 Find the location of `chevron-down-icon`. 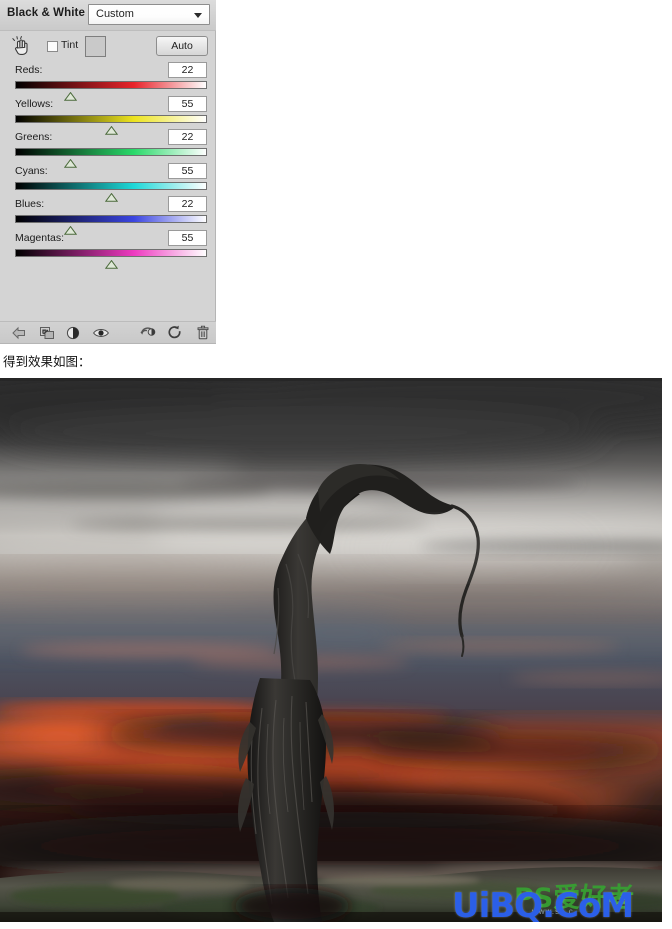

chevron-down-icon is located at coordinates (198, 15).